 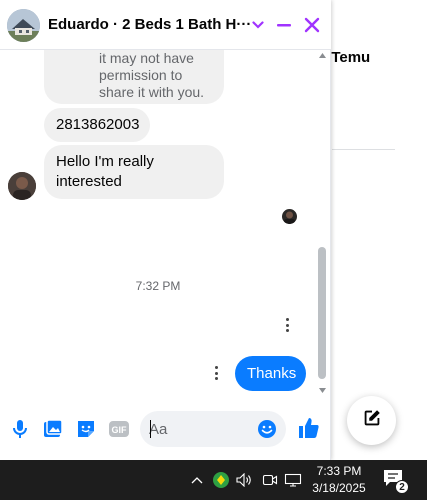 I want to click on speaker-icon, so click(x=243, y=480).